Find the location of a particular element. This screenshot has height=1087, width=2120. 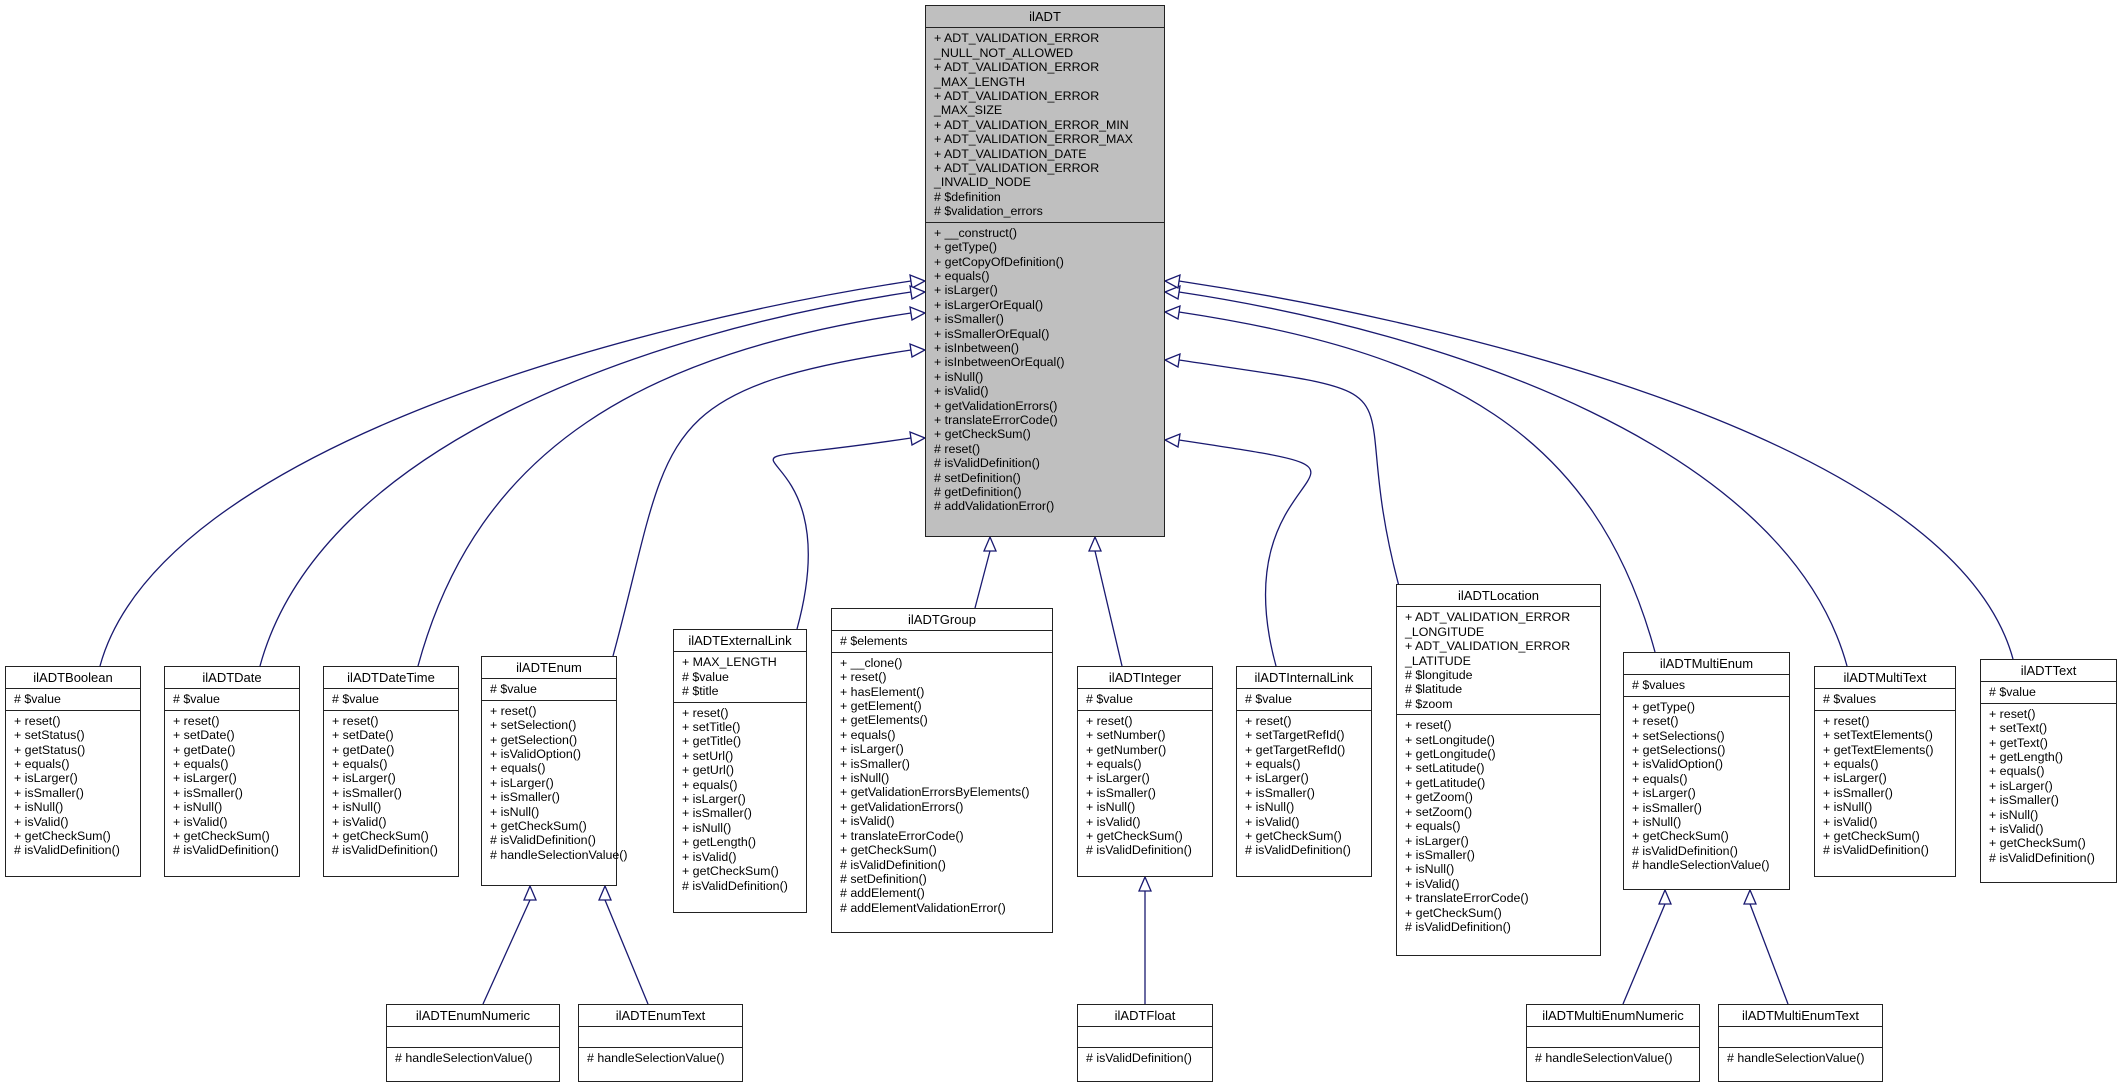

method: # setDefinition() is located at coordinates (977, 477).